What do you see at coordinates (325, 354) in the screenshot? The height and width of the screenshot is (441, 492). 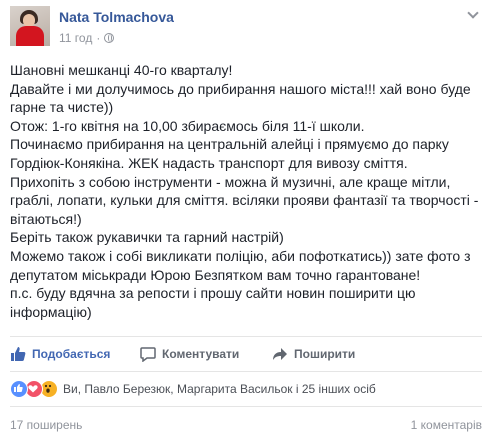 I see `share-label: Поширити` at bounding box center [325, 354].